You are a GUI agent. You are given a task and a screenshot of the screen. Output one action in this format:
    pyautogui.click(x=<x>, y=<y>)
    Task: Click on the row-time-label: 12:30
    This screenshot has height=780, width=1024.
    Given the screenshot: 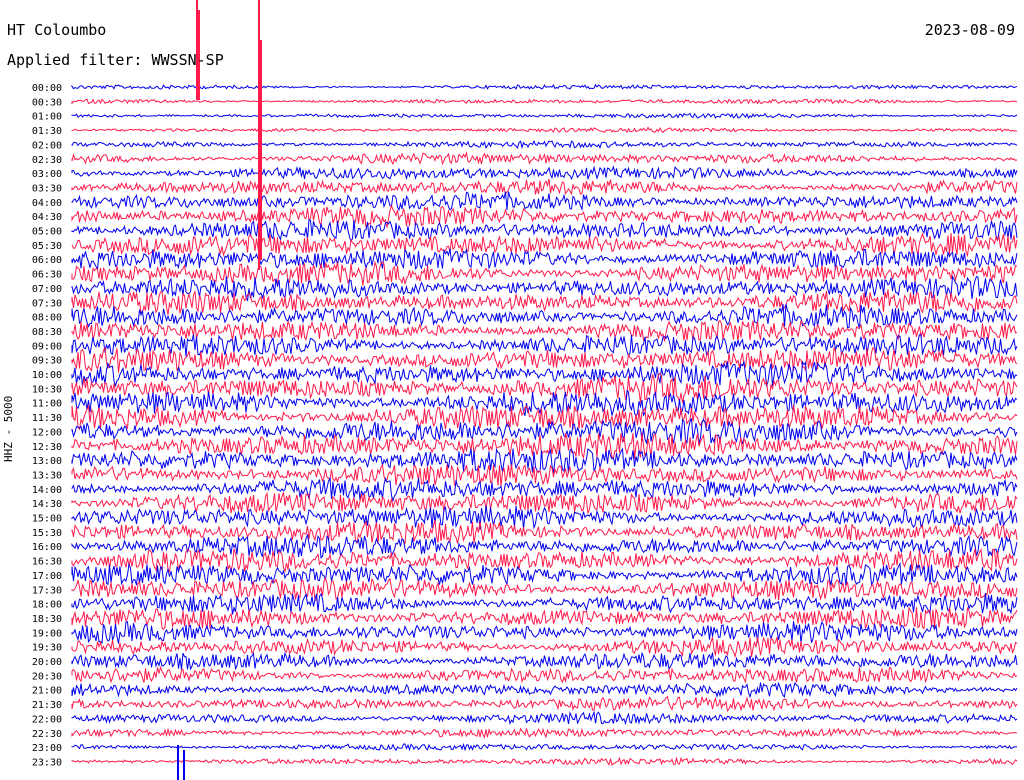 What is the action you would take?
    pyautogui.click(x=47, y=447)
    